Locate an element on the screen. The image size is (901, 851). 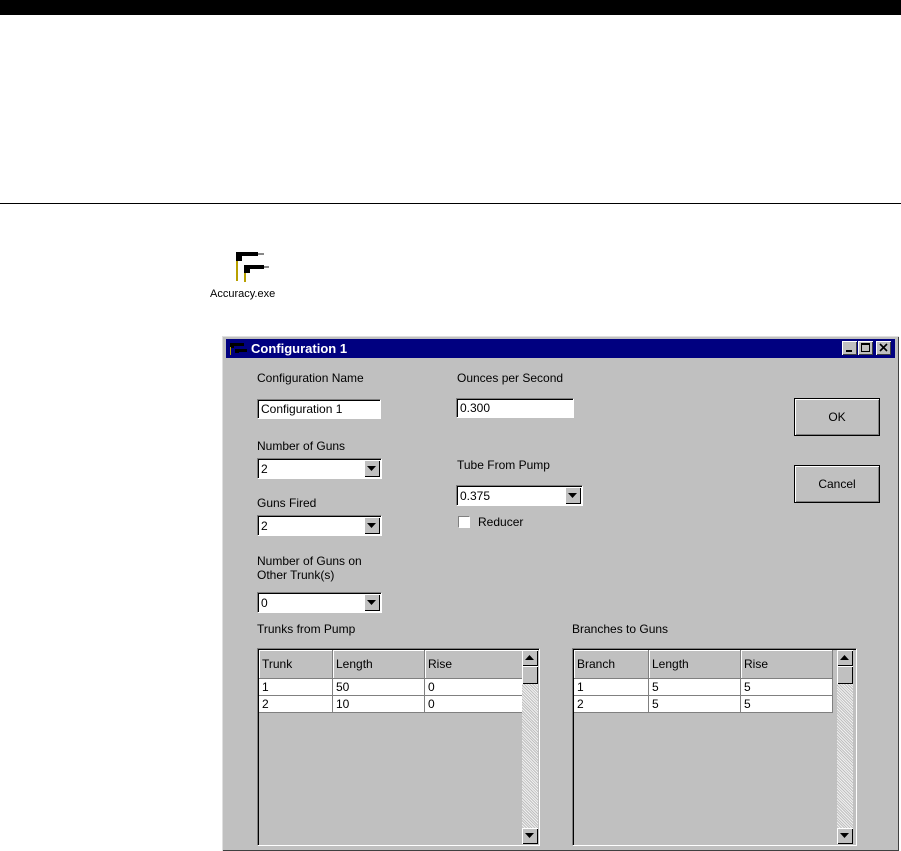
cancel-button: Cancel is located at coordinates (837, 484).